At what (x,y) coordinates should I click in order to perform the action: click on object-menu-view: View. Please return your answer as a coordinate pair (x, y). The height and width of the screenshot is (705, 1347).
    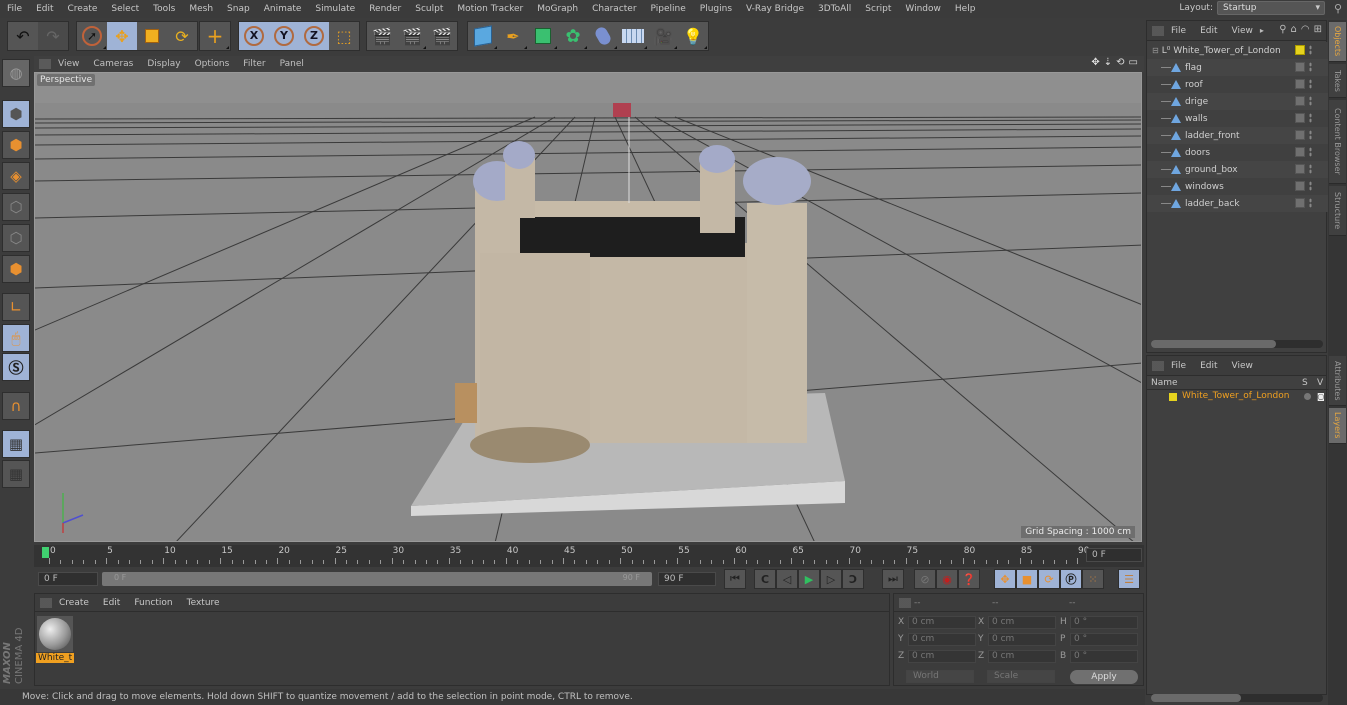
    Looking at the image, I should click on (1242, 31).